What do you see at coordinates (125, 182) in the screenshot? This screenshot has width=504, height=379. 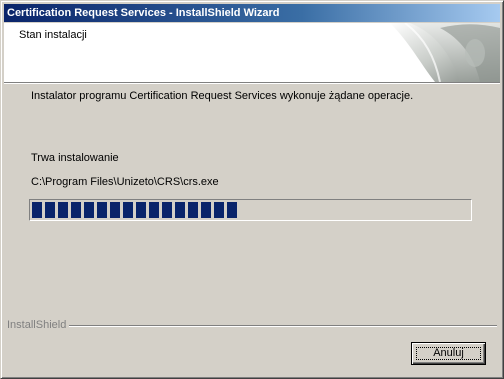 I see `current-file-path: C:\Program Files\Unizeto\CRS\crs.exe` at bounding box center [125, 182].